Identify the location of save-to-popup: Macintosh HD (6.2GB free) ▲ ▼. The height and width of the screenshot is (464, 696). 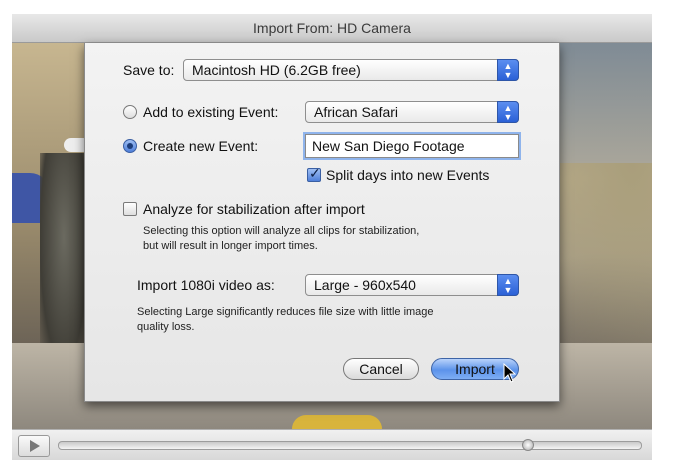
(351, 70).